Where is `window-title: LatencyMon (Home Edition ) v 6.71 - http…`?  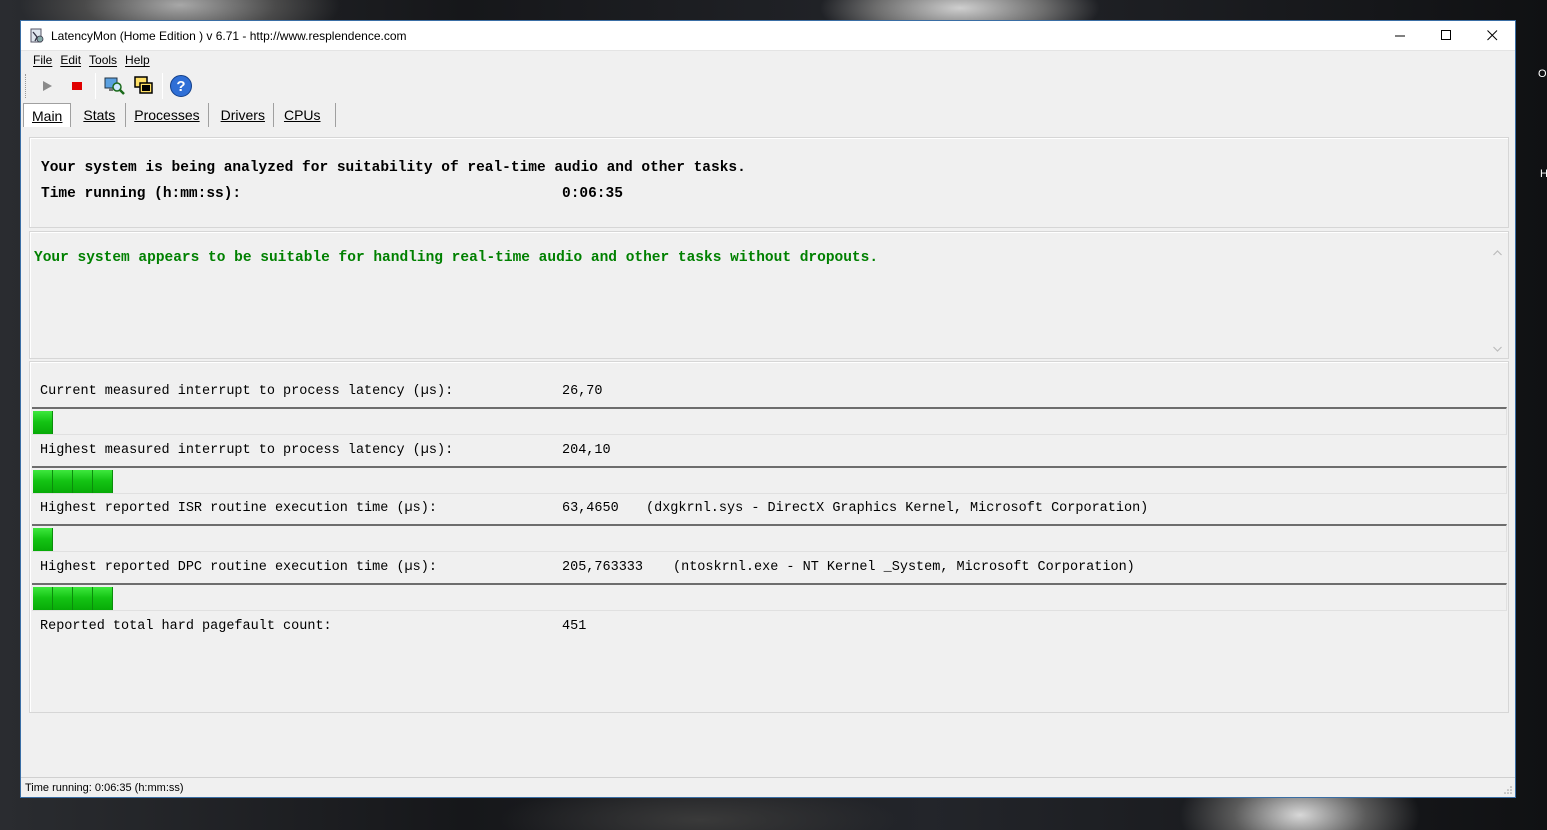
window-title: LatencyMon (Home Edition ) v 6.71 - http… is located at coordinates (229, 35).